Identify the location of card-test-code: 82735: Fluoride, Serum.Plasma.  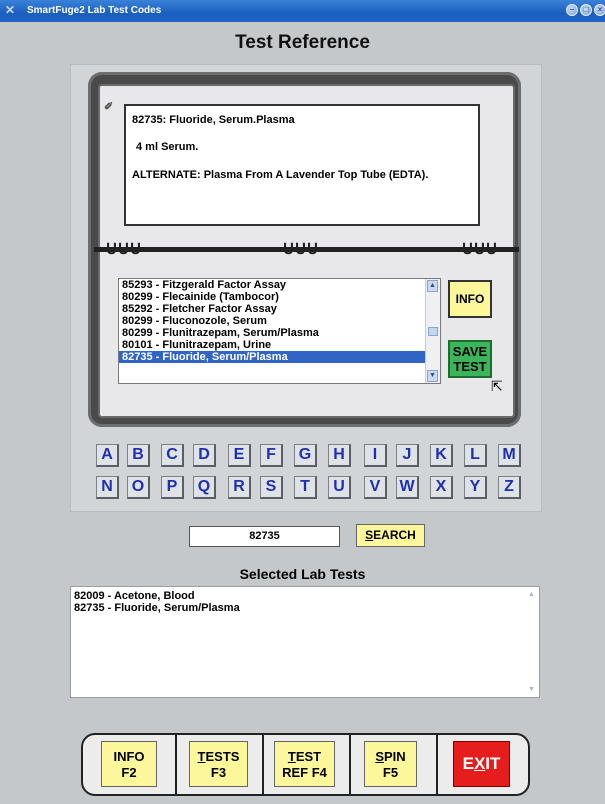
(213, 120).